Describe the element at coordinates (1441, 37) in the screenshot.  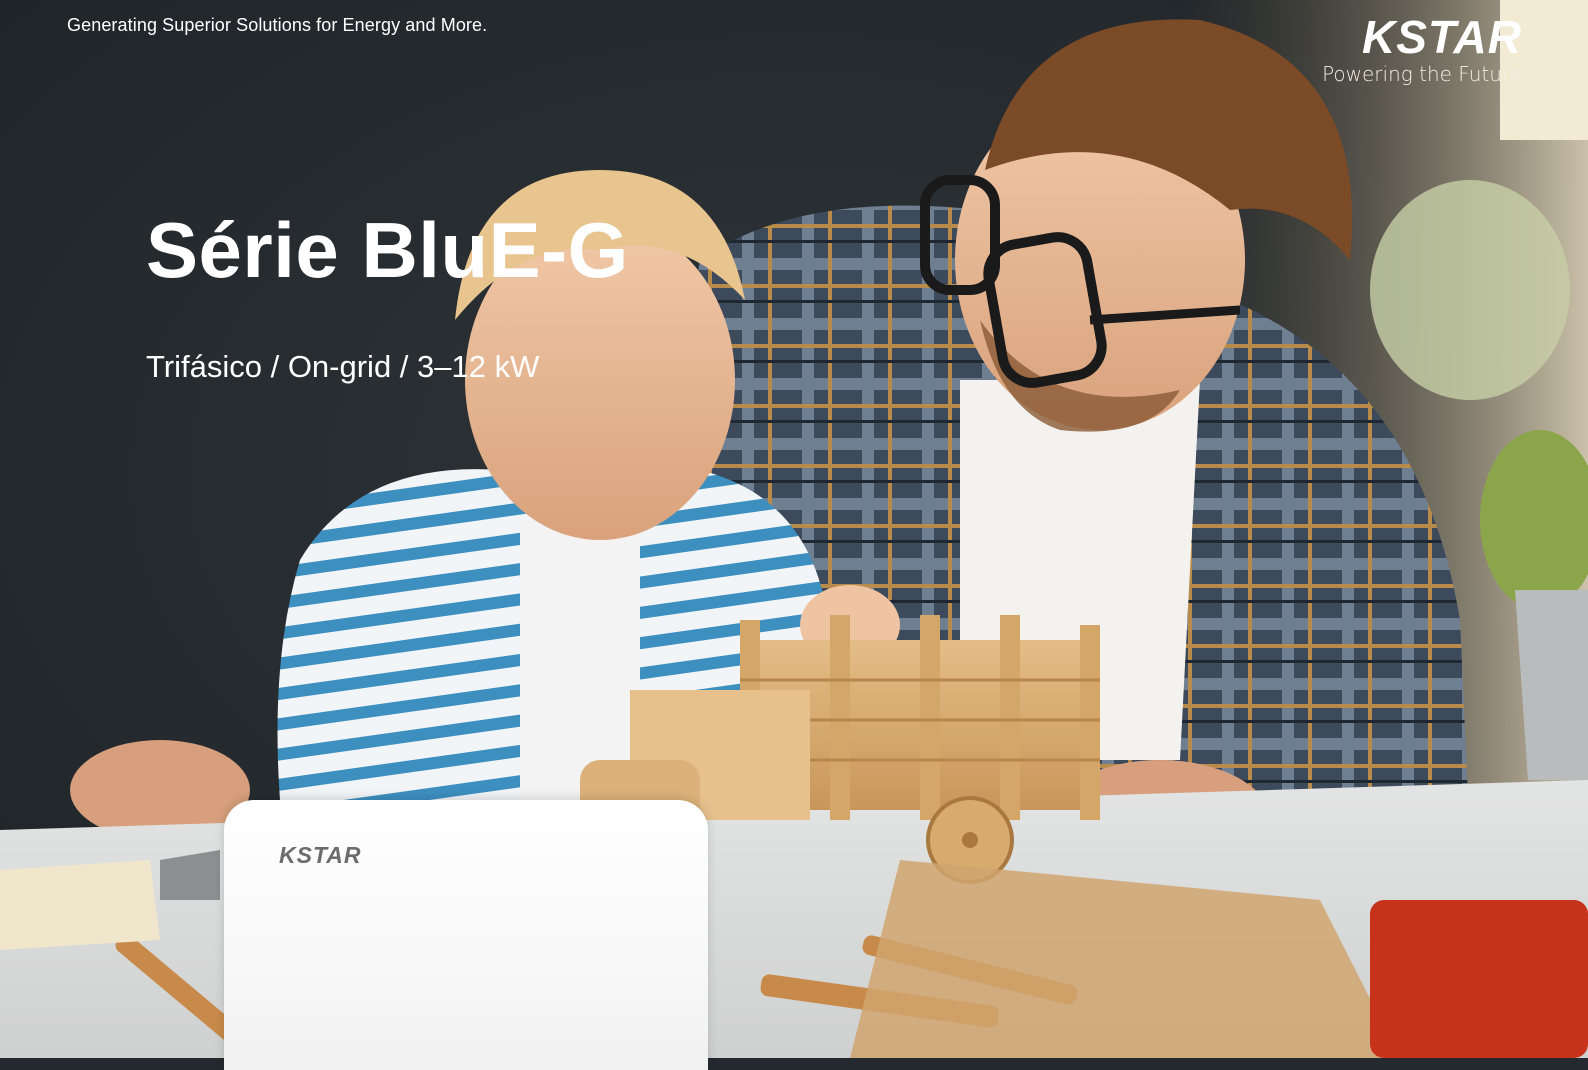
I see `brand-logo: KSTAR` at that location.